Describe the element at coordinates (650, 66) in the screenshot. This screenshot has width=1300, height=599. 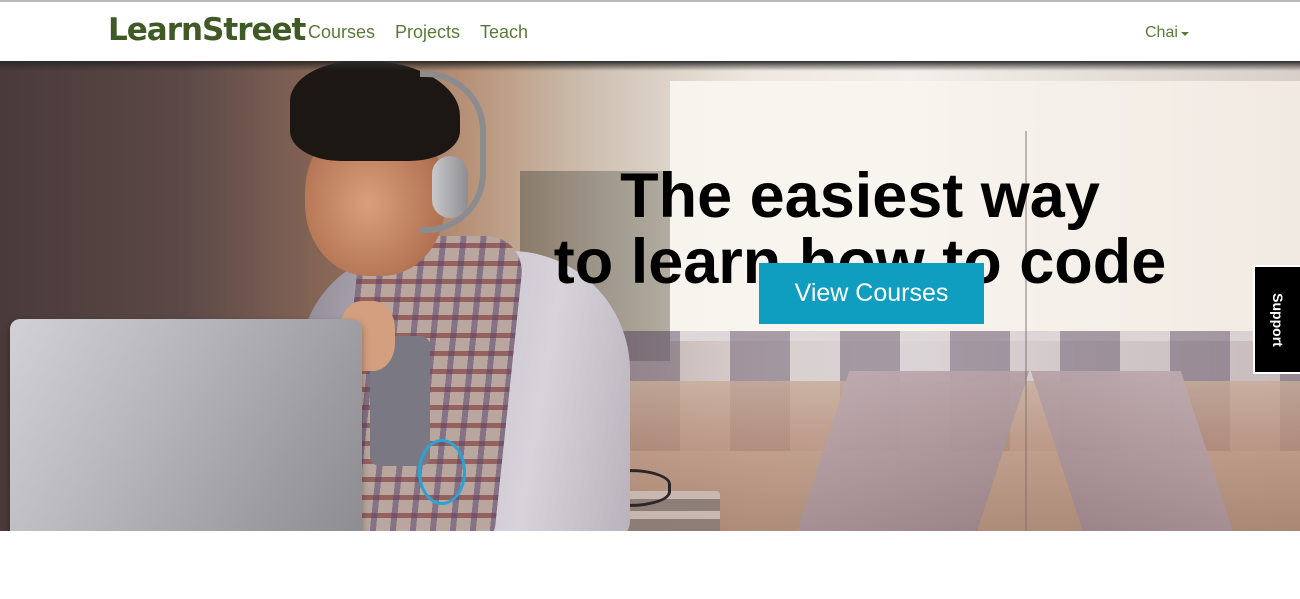
I see `hero-top-shadow` at that location.